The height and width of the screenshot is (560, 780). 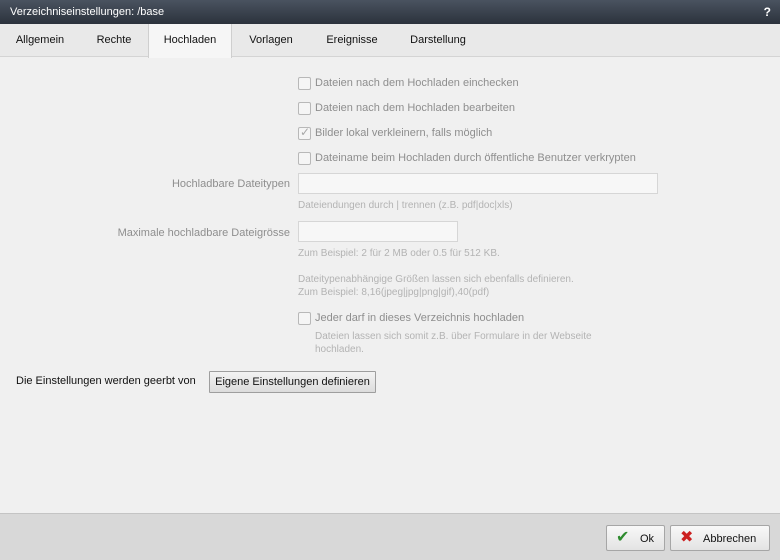 I want to click on define-own-settings-button: Eigene Einstellungen definieren, so click(x=292, y=382).